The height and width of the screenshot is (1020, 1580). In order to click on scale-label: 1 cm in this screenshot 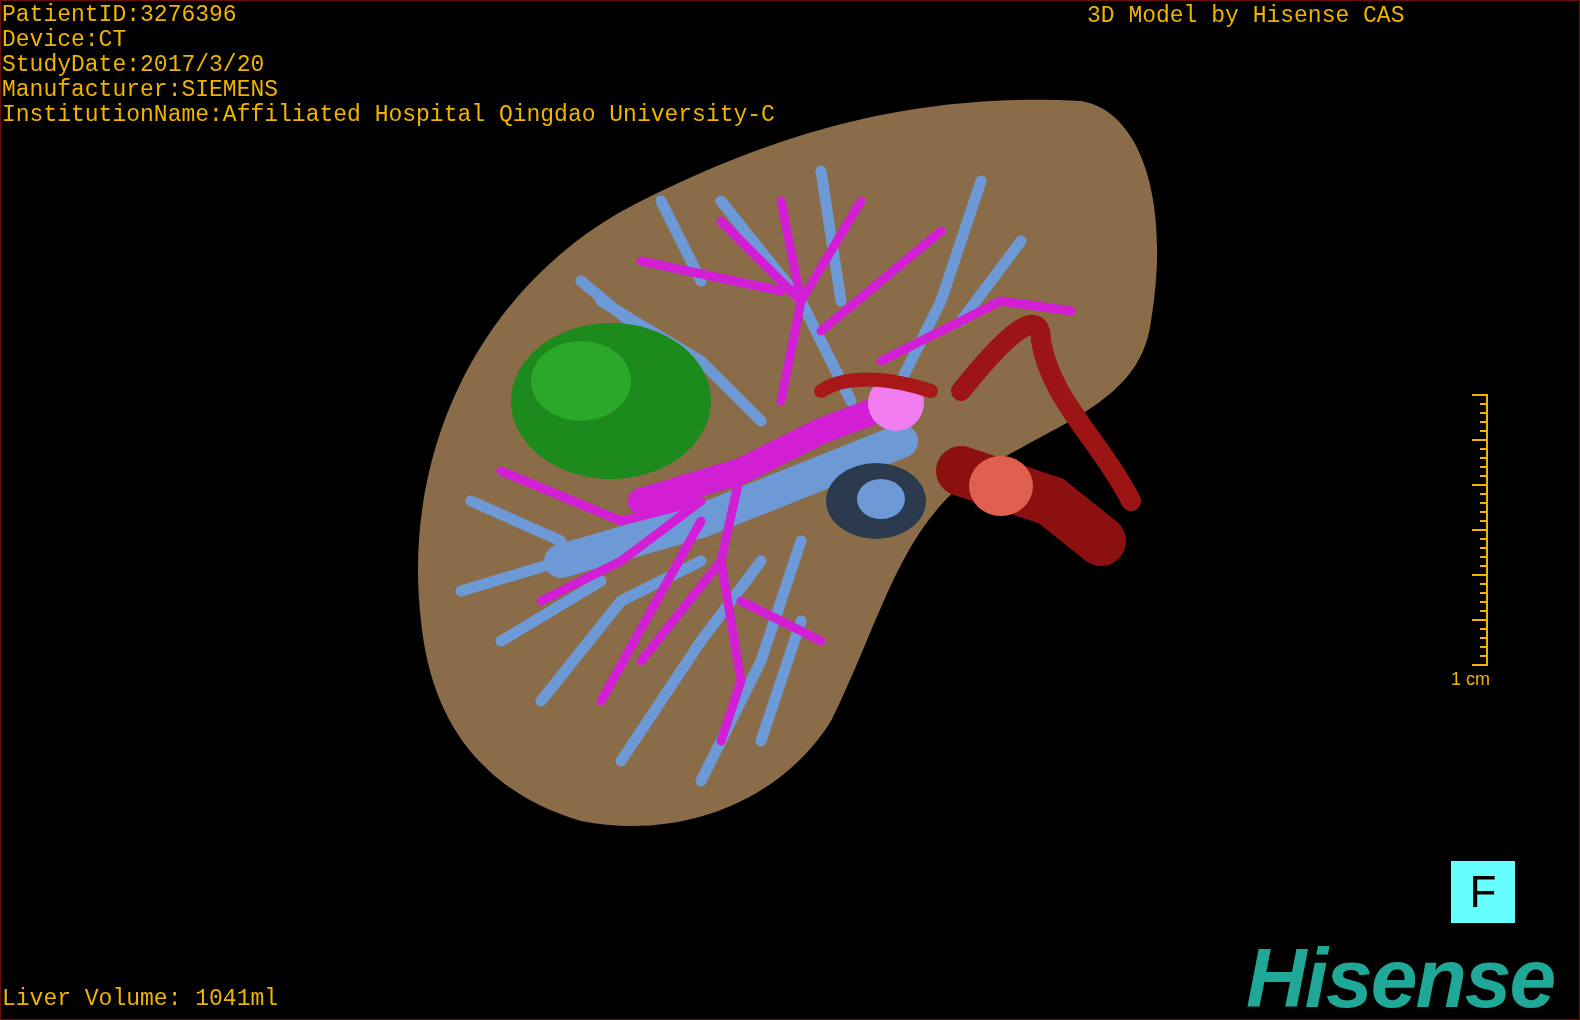, I will do `click(1470, 679)`.